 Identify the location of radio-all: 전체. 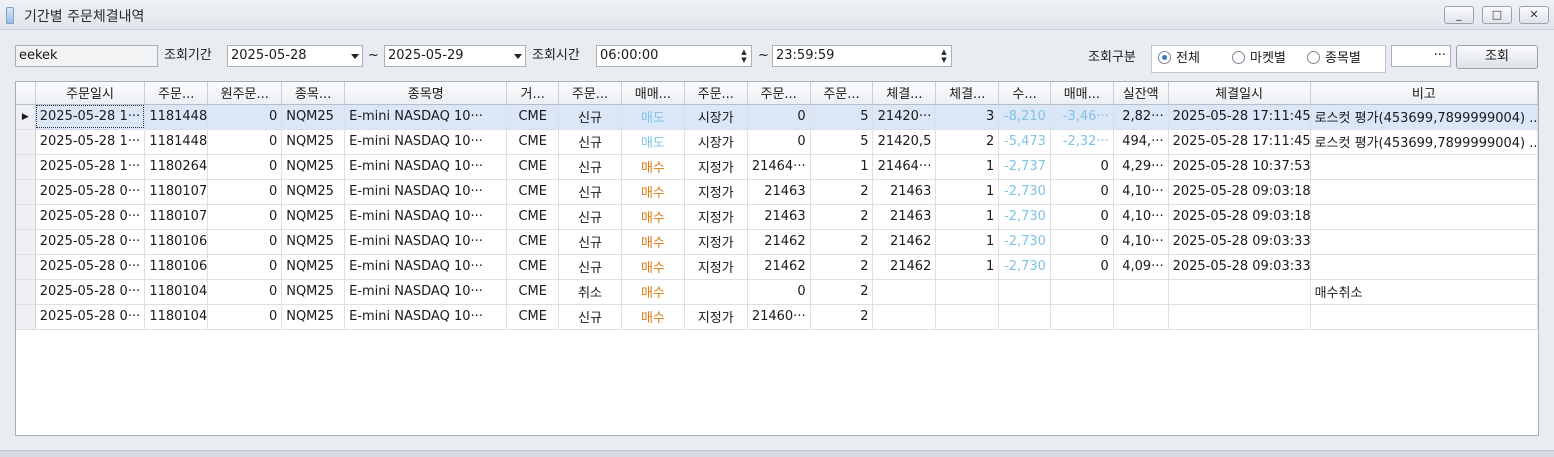
(1179, 59).